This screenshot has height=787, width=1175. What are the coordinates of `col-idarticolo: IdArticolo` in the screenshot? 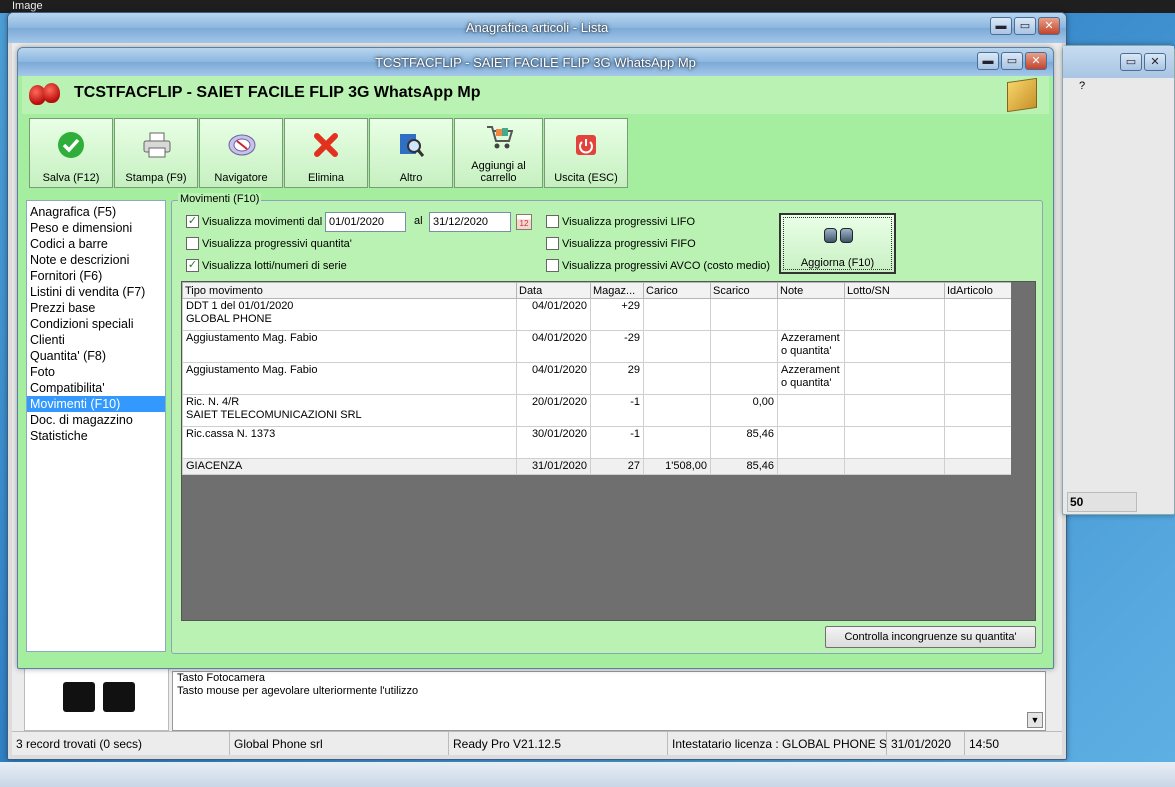 It's located at (978, 290).